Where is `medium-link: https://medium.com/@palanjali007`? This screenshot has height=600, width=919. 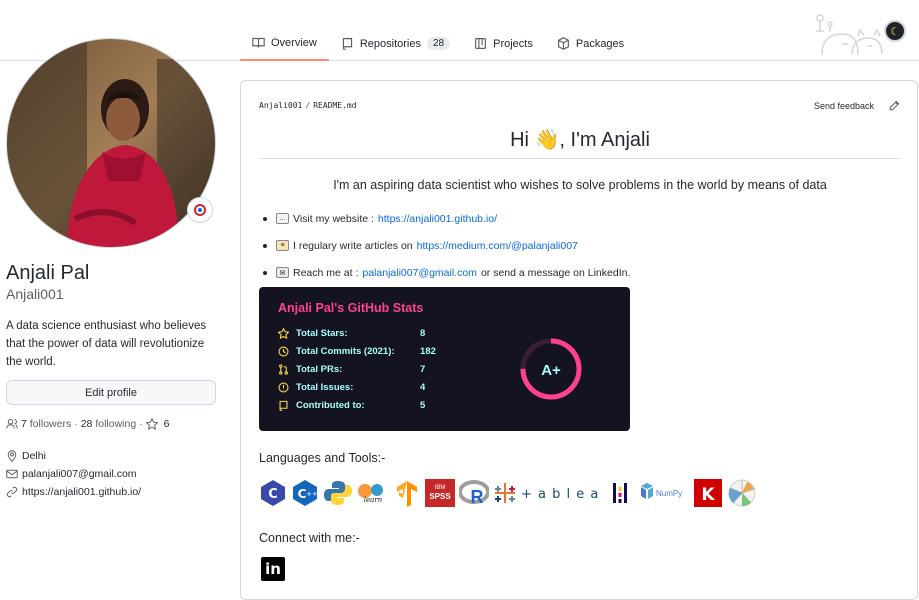
medium-link: https://medium.com/@palanjali007 is located at coordinates (497, 246).